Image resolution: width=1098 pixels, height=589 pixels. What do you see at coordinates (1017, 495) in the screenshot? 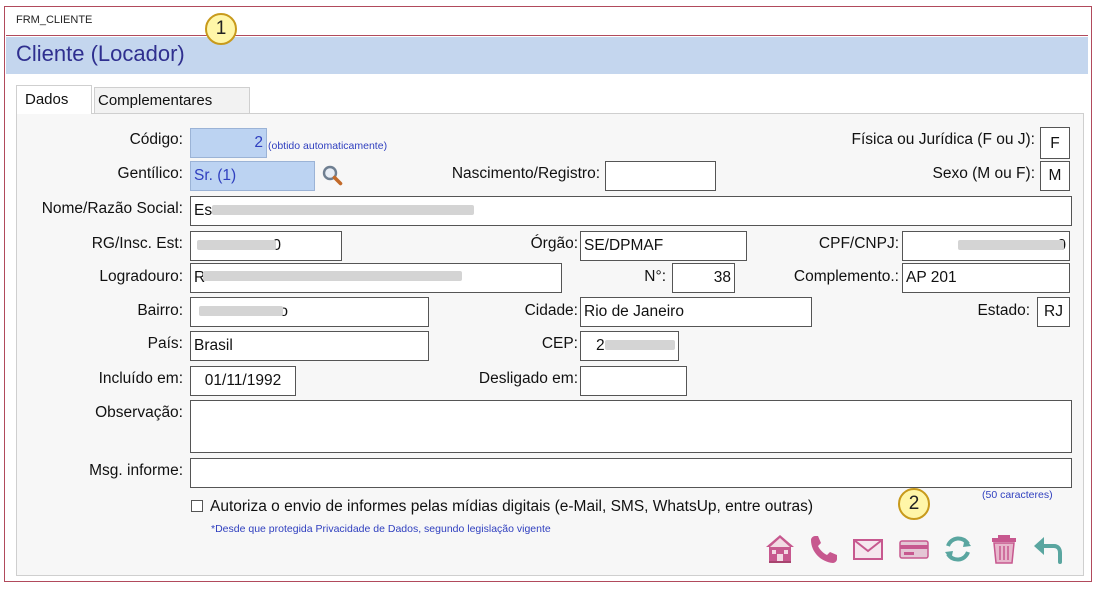
I see `msg-informe-hint: (50 caracteres)` at bounding box center [1017, 495].